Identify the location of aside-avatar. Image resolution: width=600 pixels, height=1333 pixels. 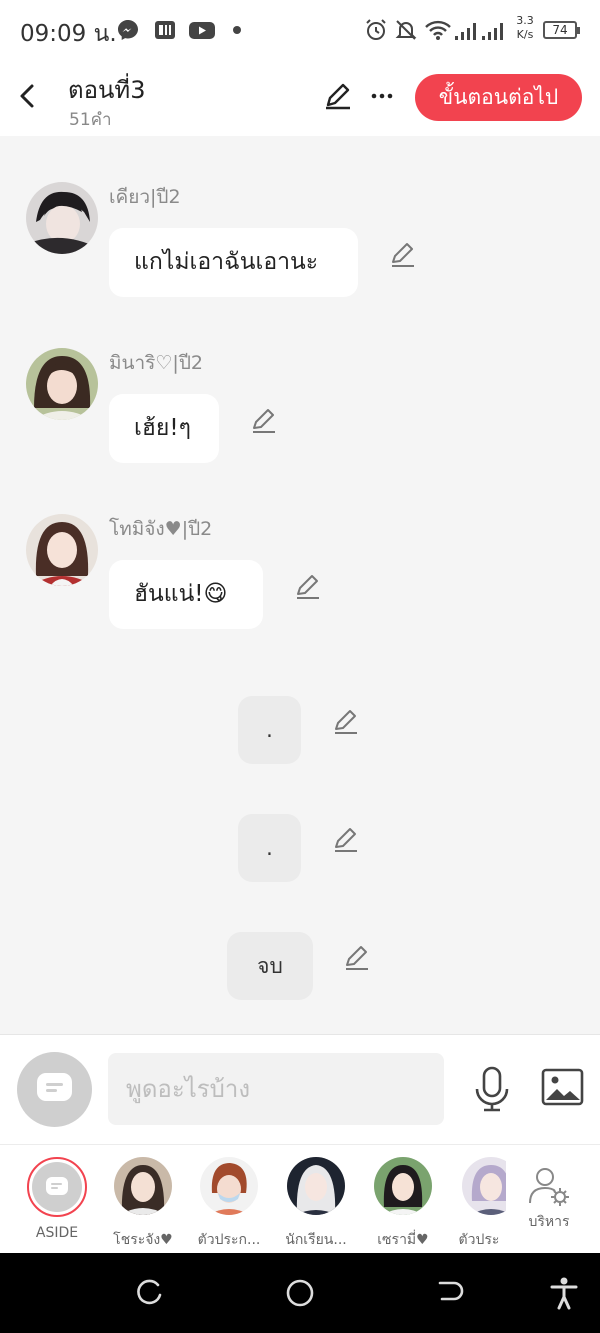
(57, 1187).